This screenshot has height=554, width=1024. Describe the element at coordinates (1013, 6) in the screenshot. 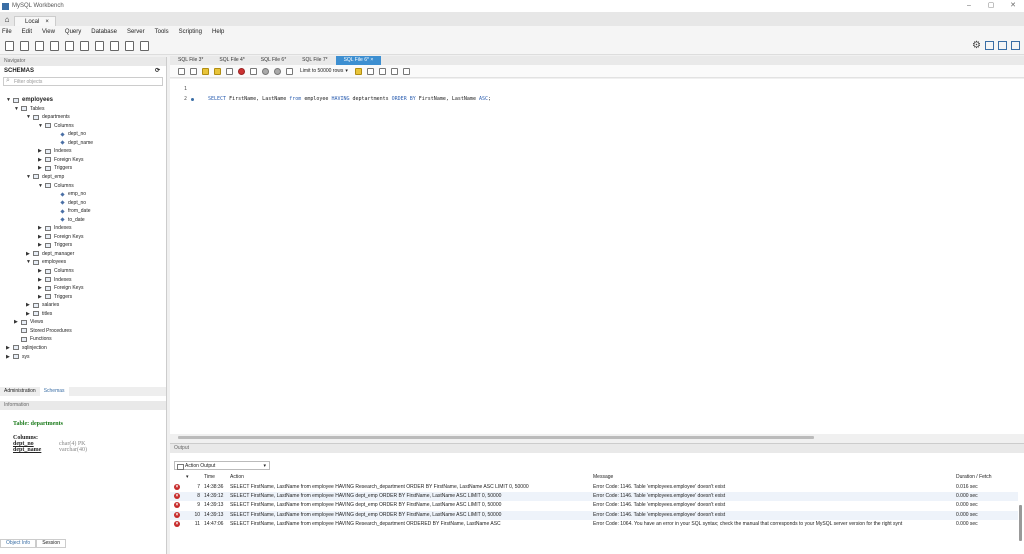

I see `close-window-button: ✕` at that location.